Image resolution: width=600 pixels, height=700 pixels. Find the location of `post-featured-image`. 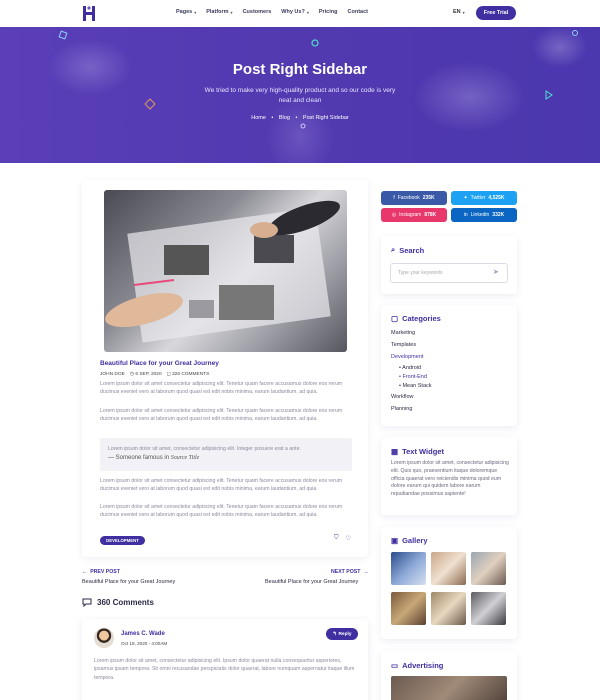

post-featured-image is located at coordinates (225, 271).